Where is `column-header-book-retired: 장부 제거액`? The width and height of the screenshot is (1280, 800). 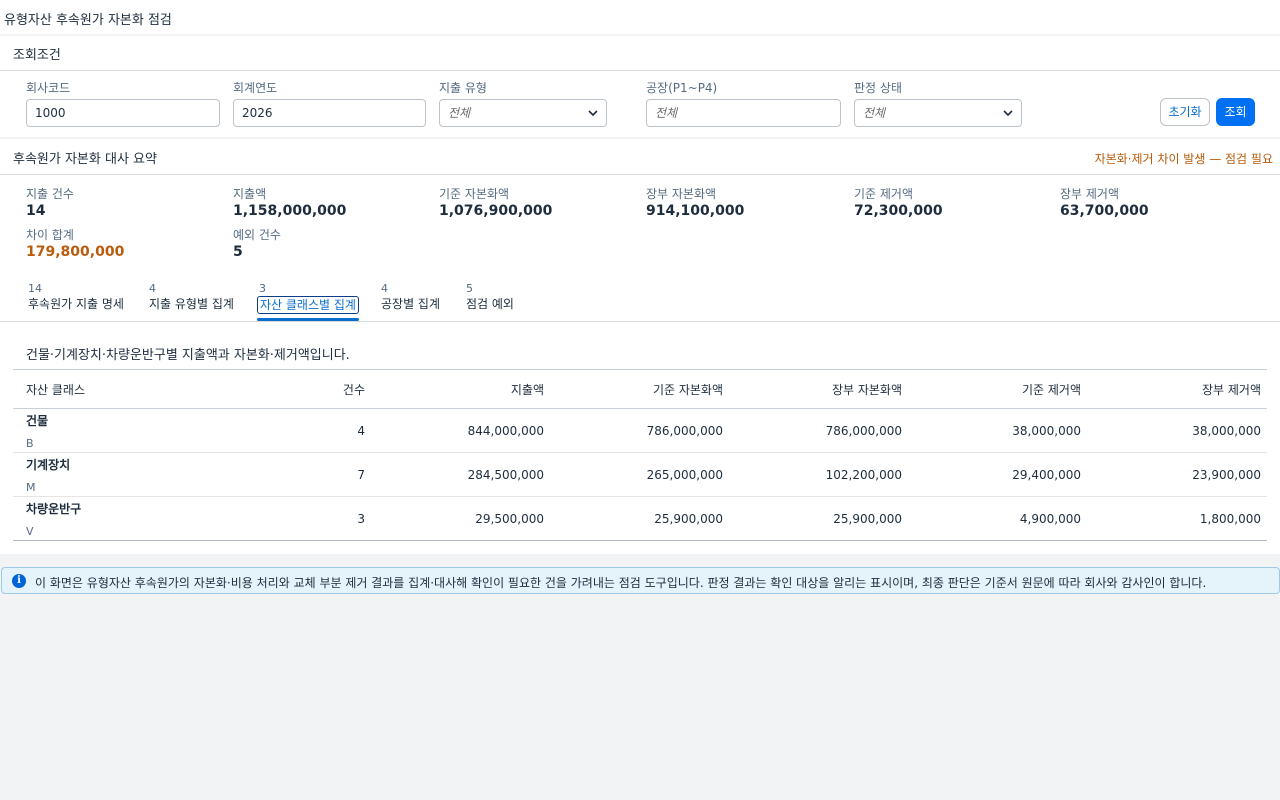 column-header-book-retired: 장부 제거액 is located at coordinates (1177, 389).